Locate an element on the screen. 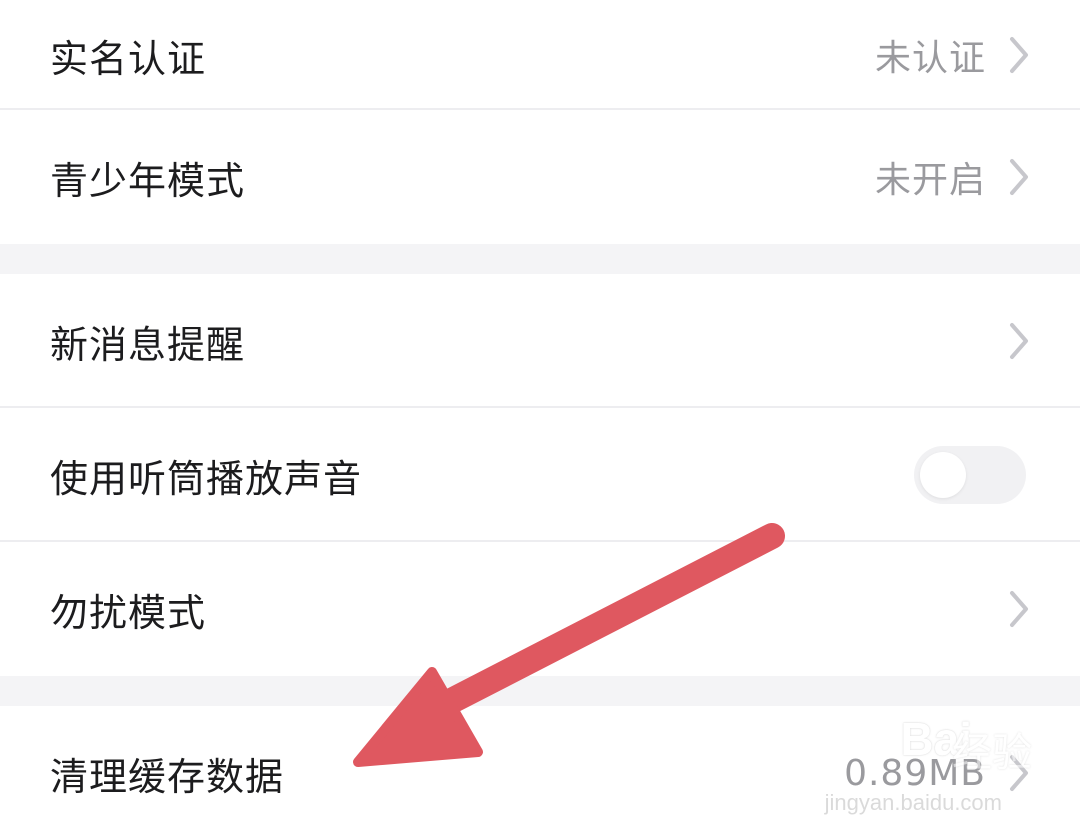  teen-mode-label: 青少年模式 is located at coordinates (148, 180).